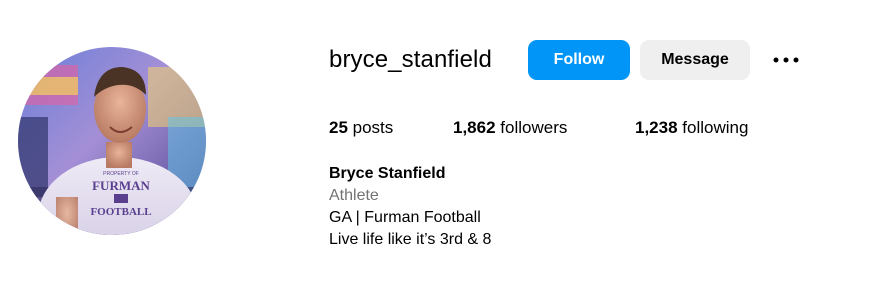 The height and width of the screenshot is (308, 875). What do you see at coordinates (474, 127) in the screenshot?
I see `followers-count-value: 1,862` at bounding box center [474, 127].